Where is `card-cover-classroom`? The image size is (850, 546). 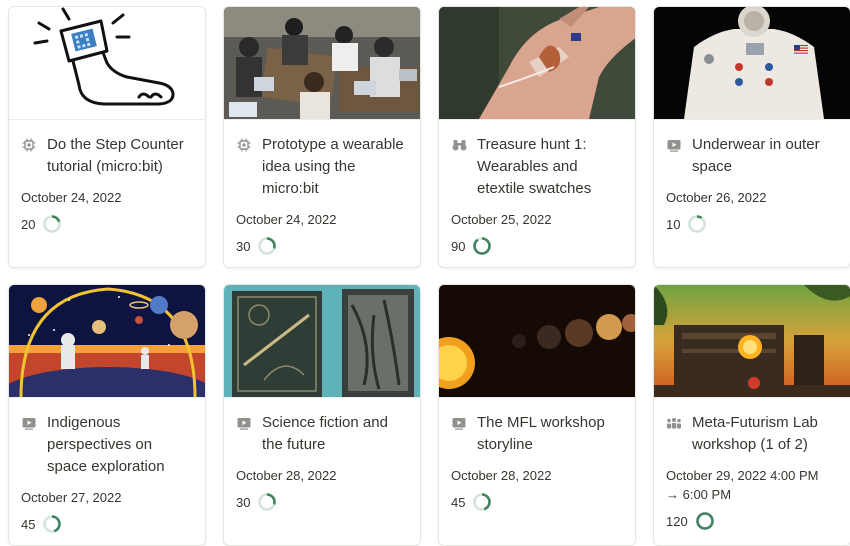 card-cover-classroom is located at coordinates (322, 63).